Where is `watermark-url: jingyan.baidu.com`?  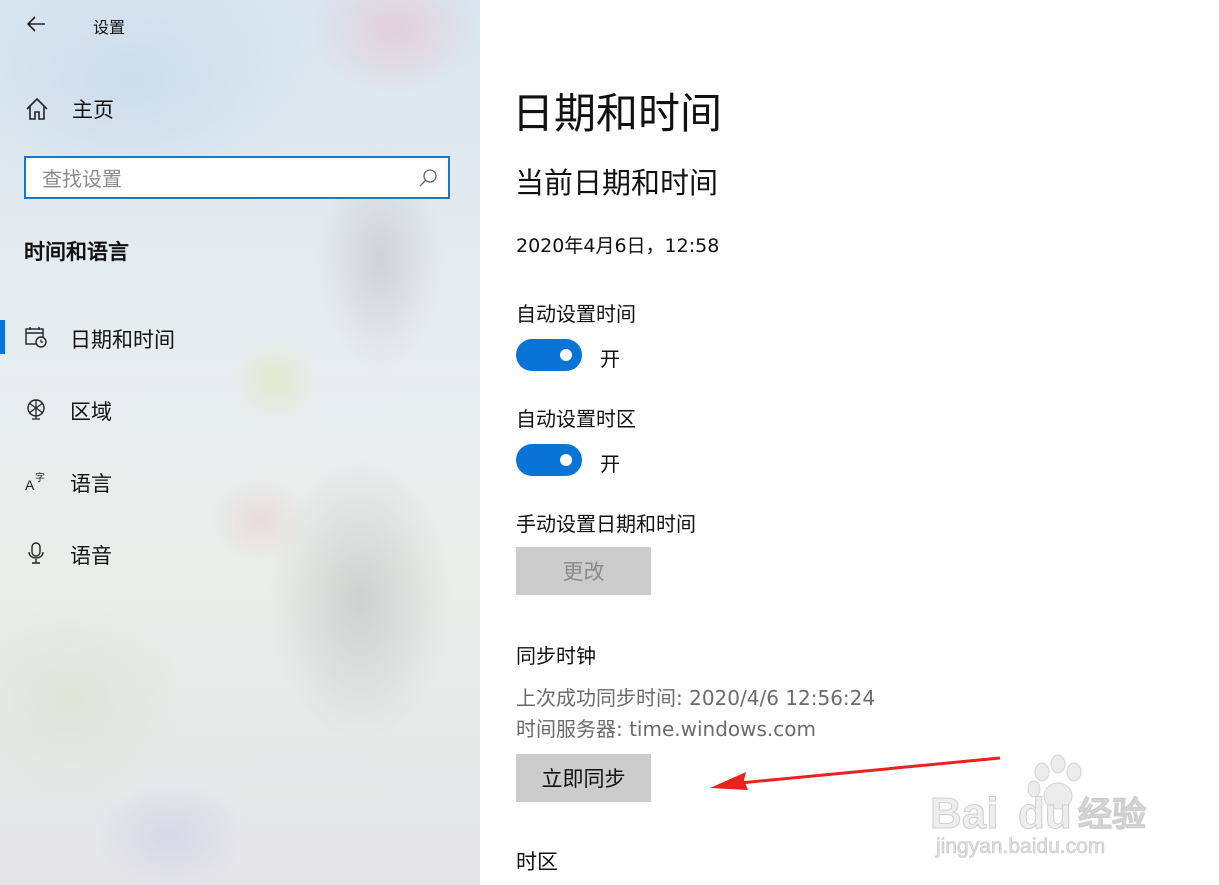 watermark-url: jingyan.baidu.com is located at coordinates (1020, 846).